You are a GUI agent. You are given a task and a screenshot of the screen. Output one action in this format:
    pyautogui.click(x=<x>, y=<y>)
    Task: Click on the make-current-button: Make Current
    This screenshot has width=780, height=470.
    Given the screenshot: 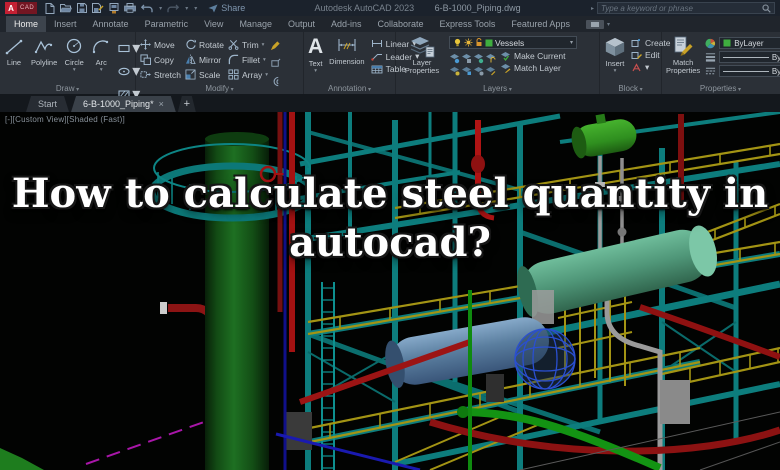 What is the action you would take?
    pyautogui.click(x=533, y=56)
    